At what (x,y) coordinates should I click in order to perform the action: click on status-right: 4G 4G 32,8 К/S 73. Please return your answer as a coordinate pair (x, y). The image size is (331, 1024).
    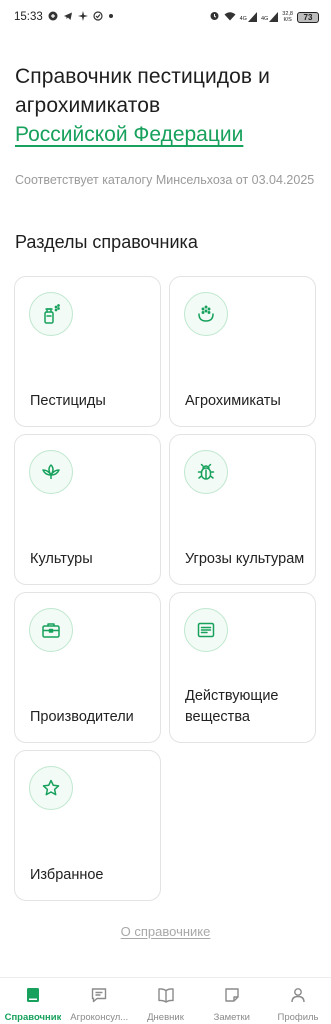
    Looking at the image, I should click on (264, 17).